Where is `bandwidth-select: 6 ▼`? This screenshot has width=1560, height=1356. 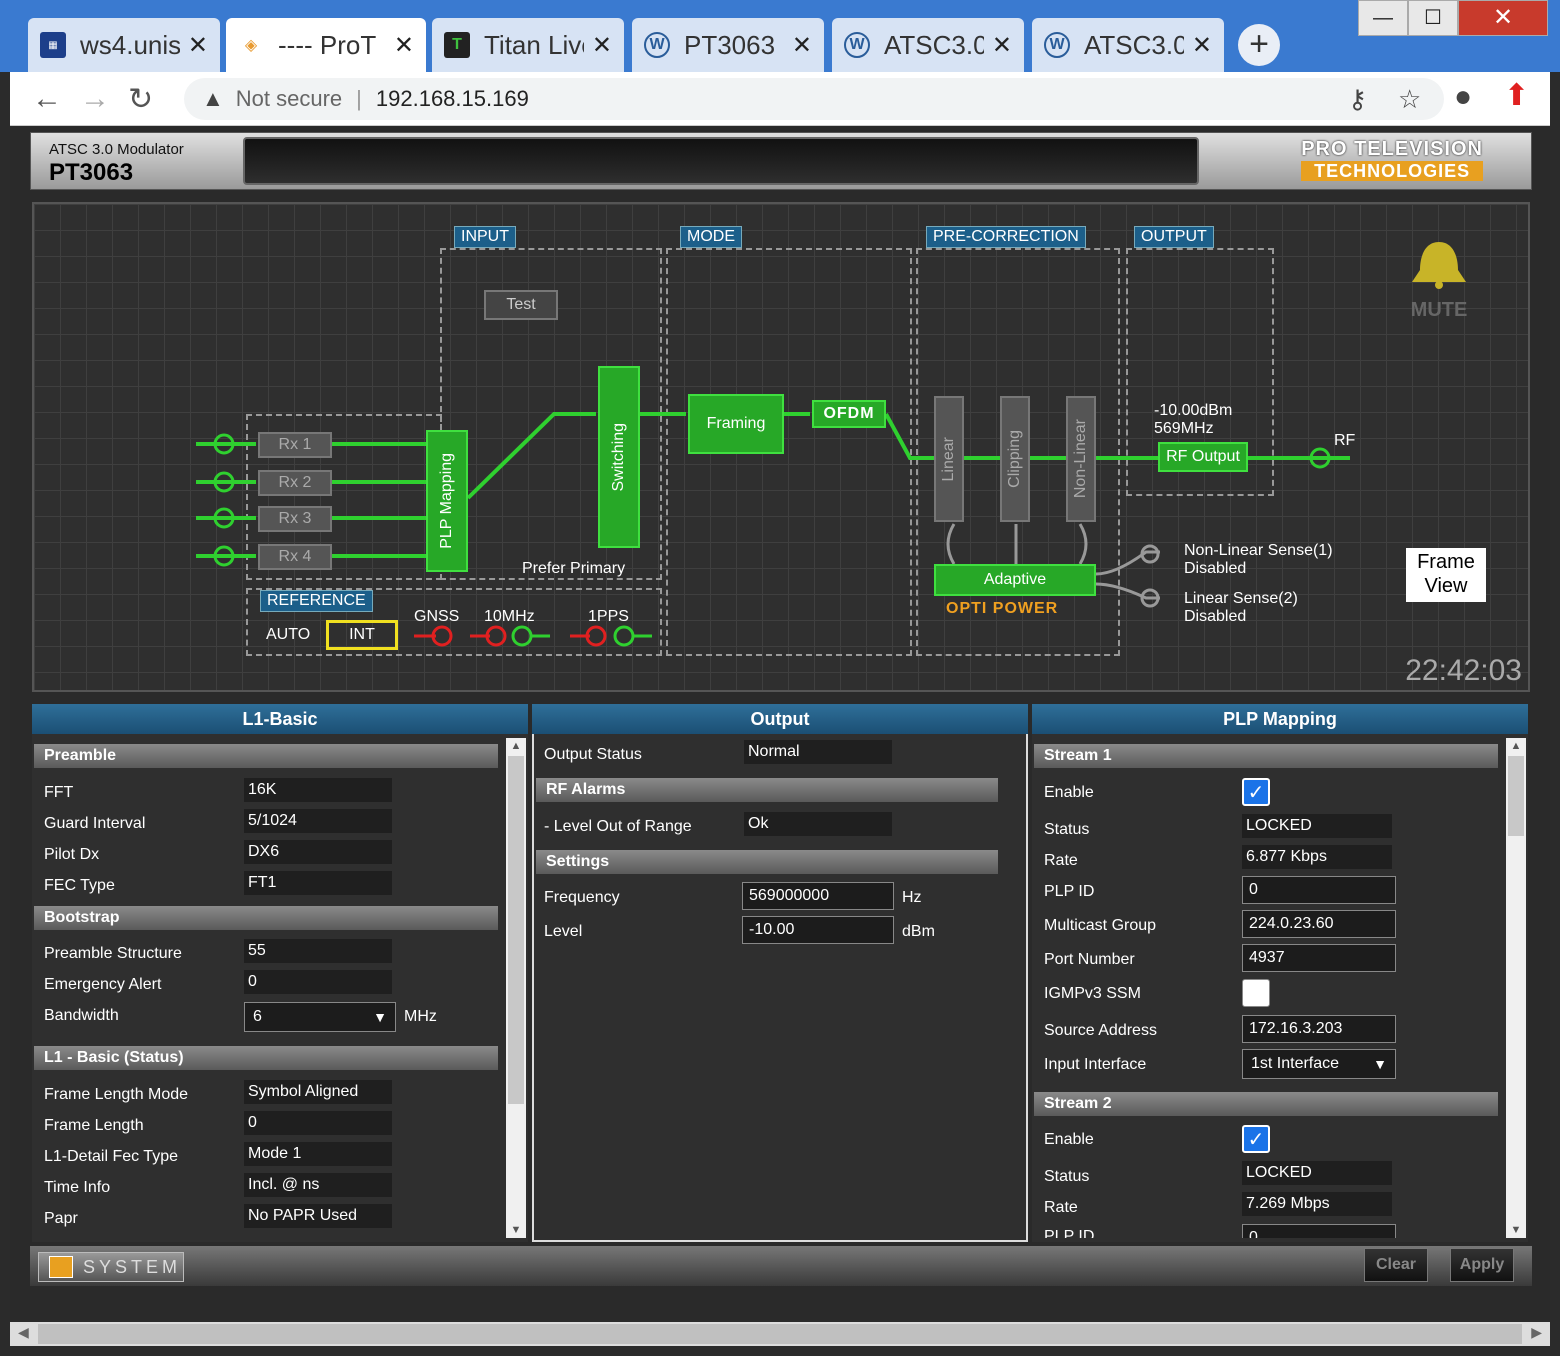
bandwidth-select: 6 ▼ is located at coordinates (320, 1017).